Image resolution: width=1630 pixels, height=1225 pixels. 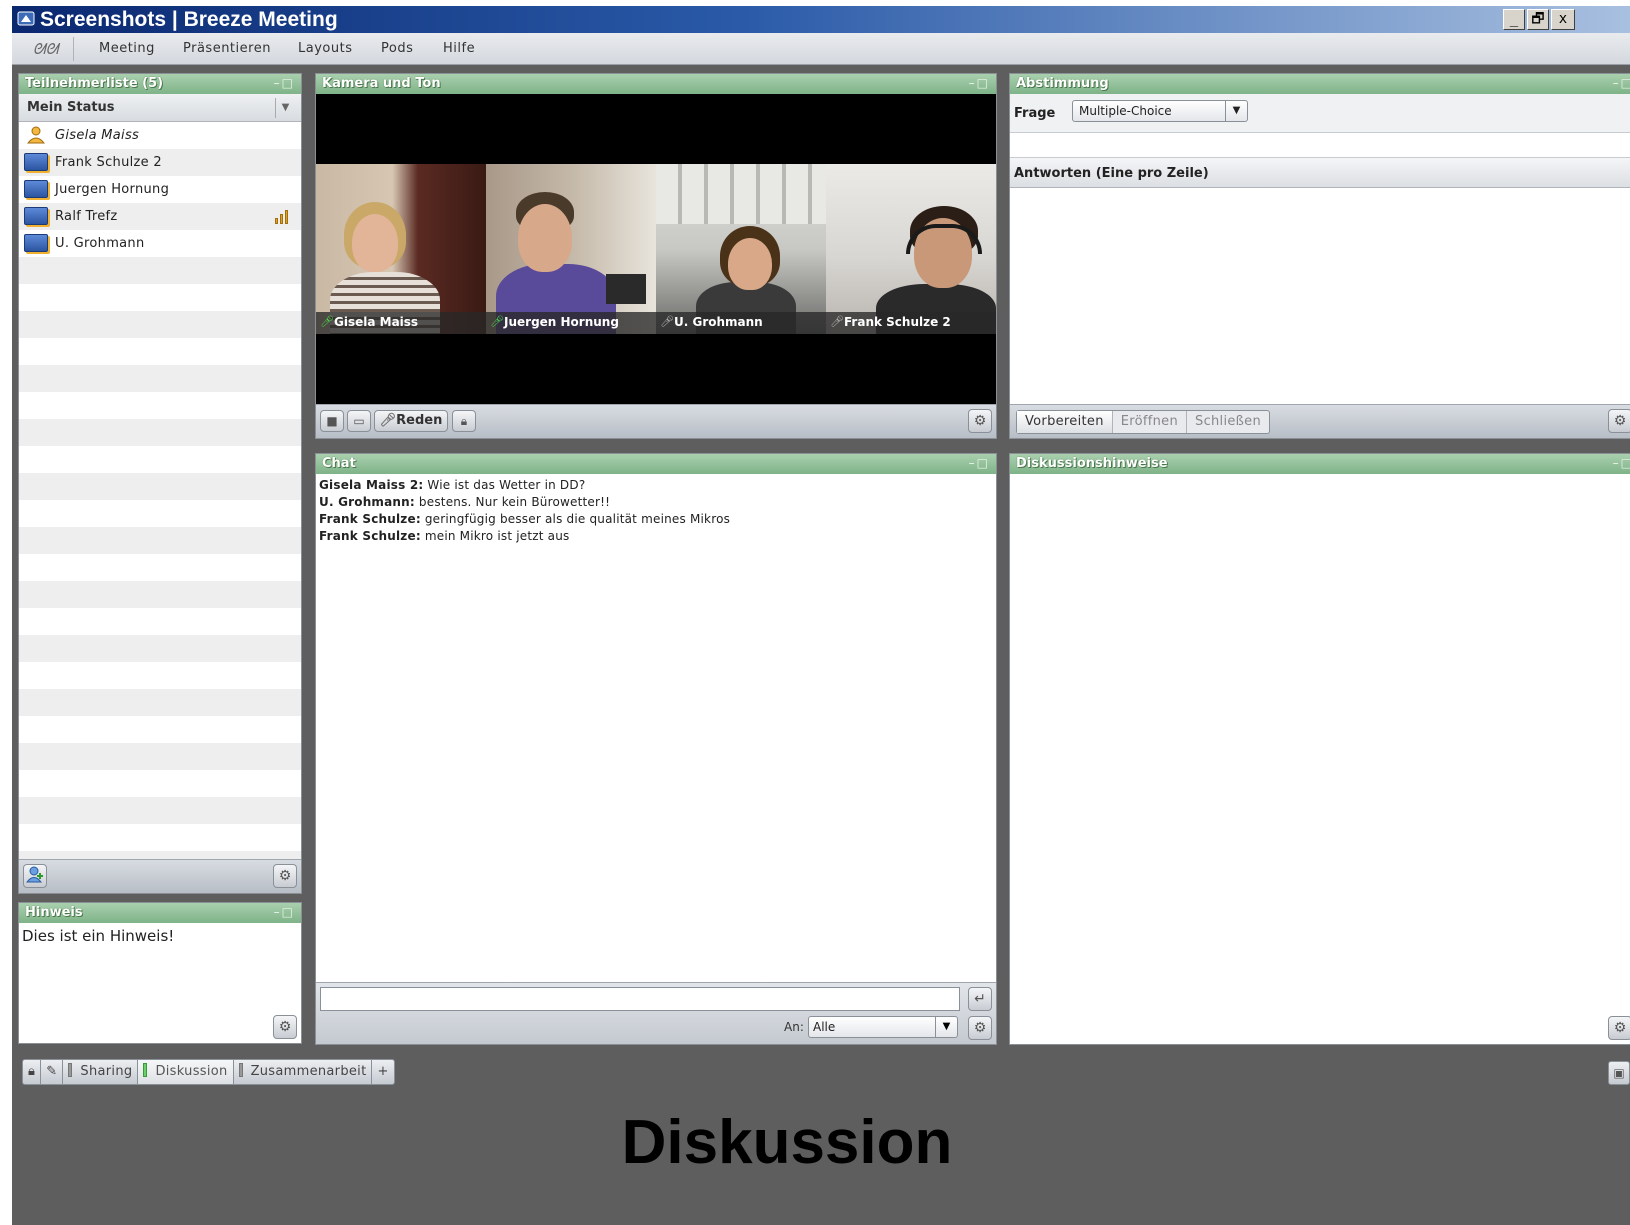 I want to click on video-tile: 🎤︎ U. Grohmann, so click(x=741, y=249).